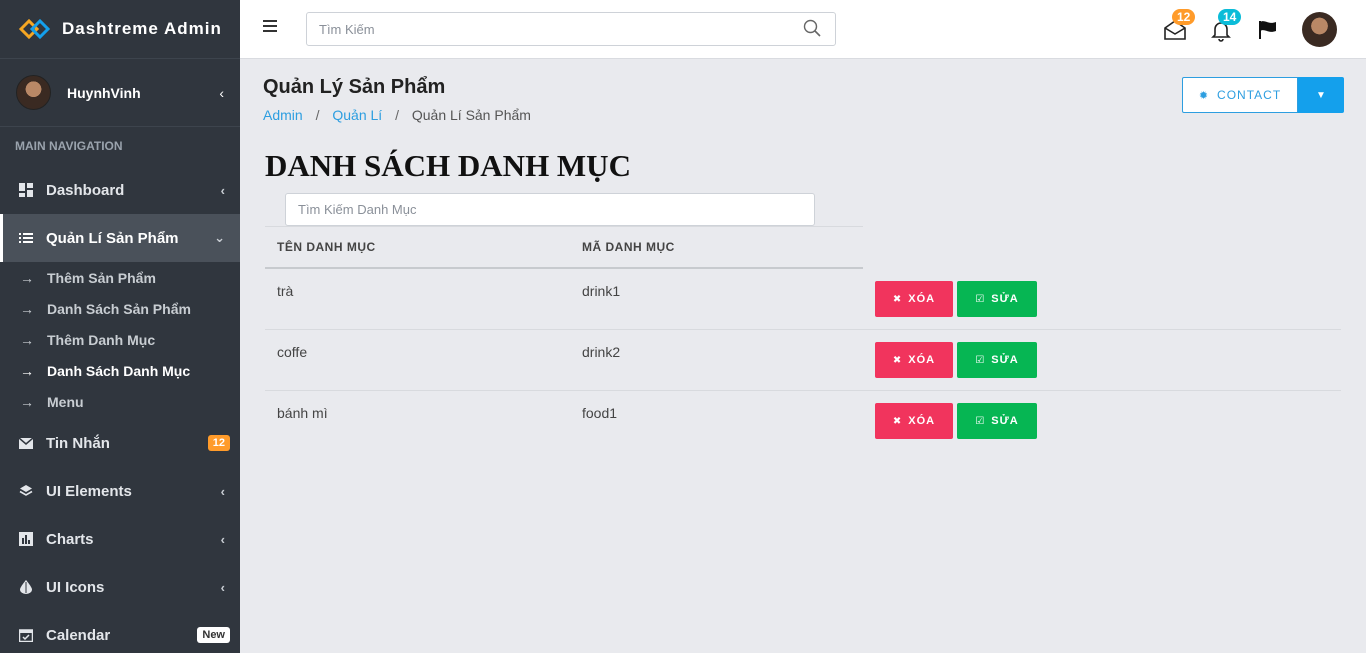 Image resolution: width=1366 pixels, height=653 pixels. Describe the element at coordinates (34, 29) in the screenshot. I see `logo-icon` at that location.